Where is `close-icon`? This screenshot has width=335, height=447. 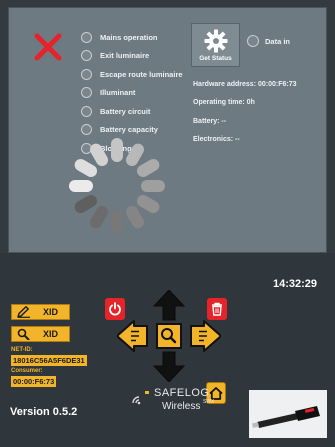
close-icon is located at coordinates (48, 47).